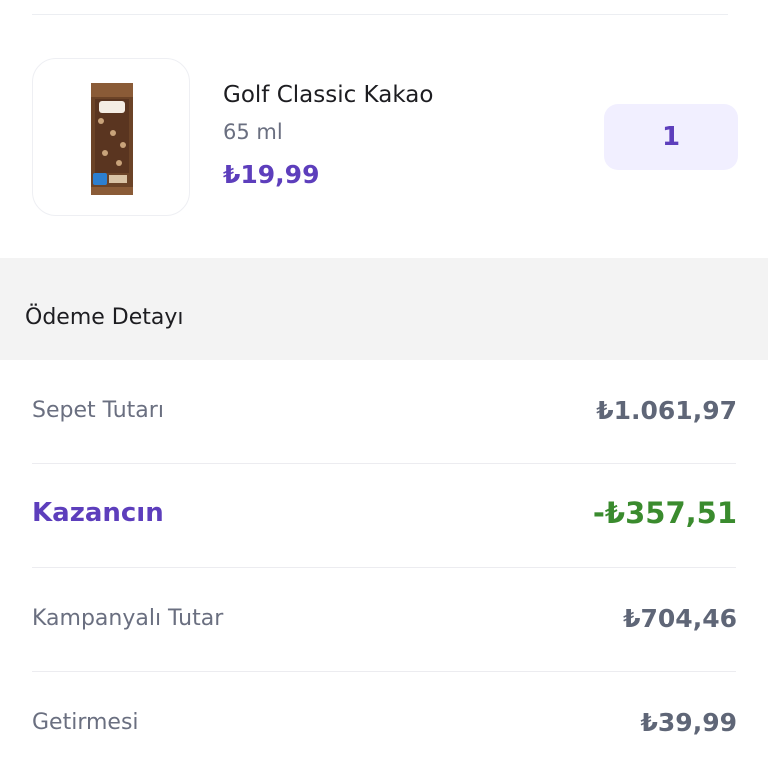 The image size is (768, 768). Describe the element at coordinates (104, 317) in the screenshot. I see `section-title: Ödeme Detayı` at that location.